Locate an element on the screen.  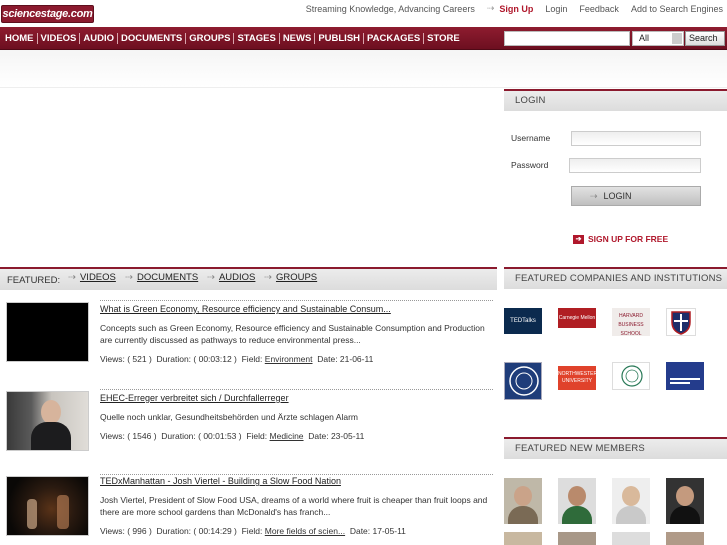
password-label: Password is located at coordinates (530, 165).